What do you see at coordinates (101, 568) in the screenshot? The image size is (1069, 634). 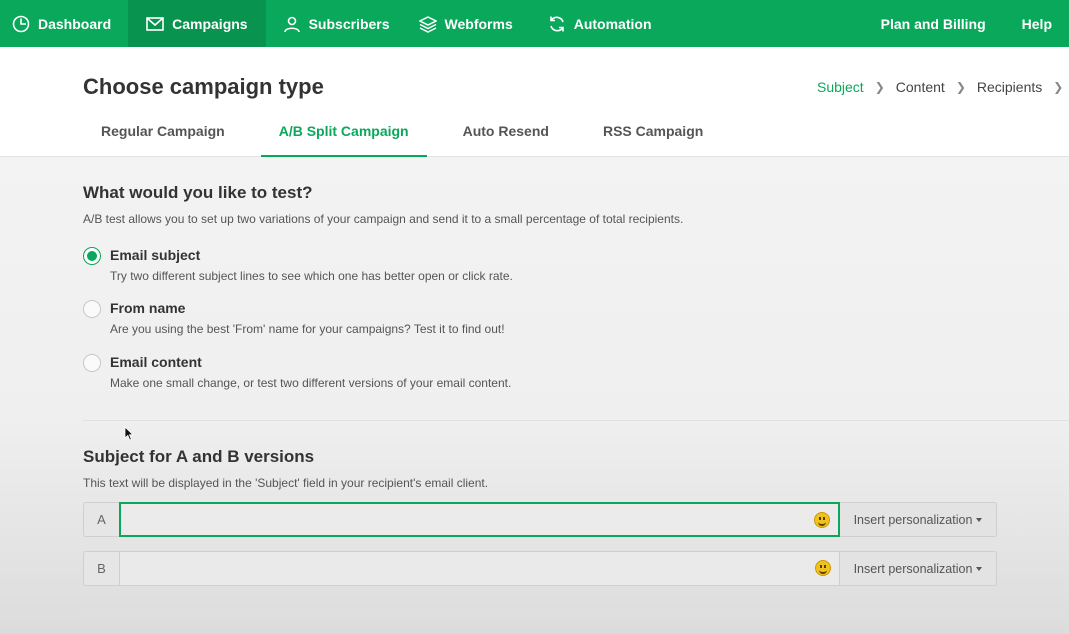 I see `variant-label-b: B` at bounding box center [101, 568].